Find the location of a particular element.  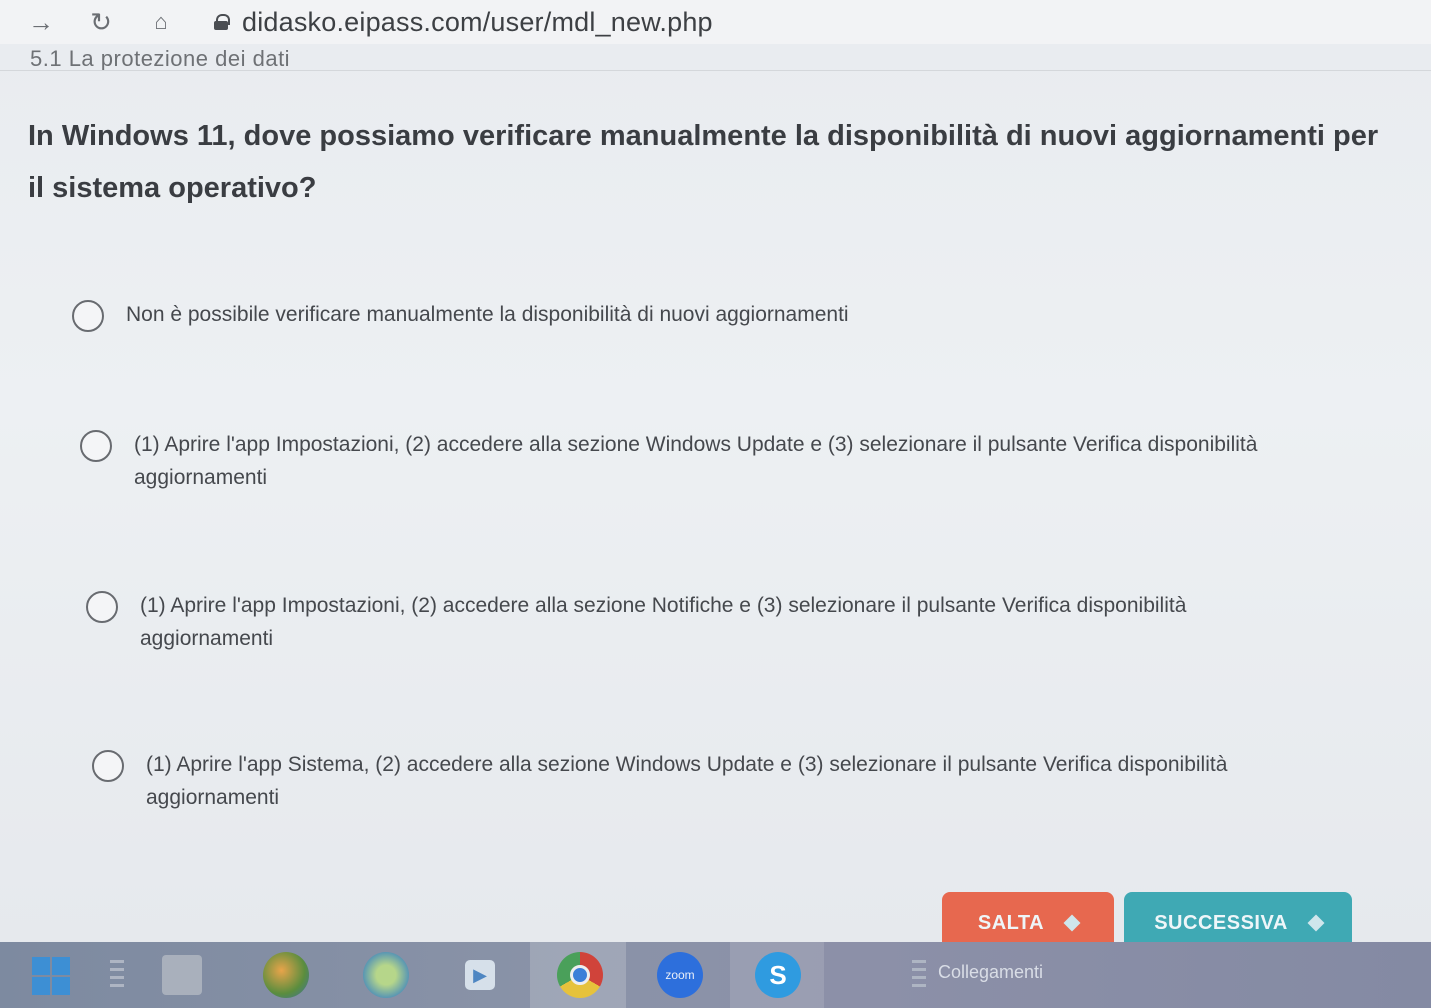

url-text: didasko.eipass.com/user/mdl_new.php is located at coordinates (477, 22).